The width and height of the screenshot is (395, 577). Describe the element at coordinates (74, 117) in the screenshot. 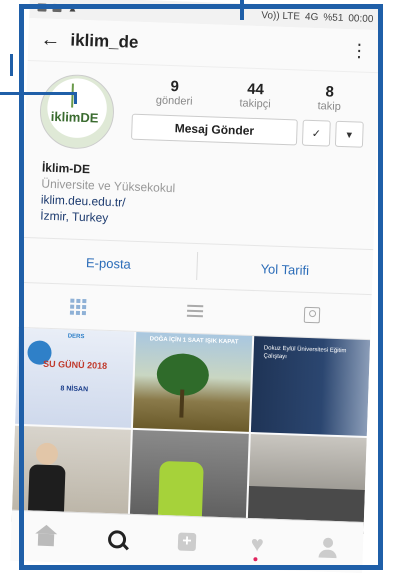

I see `avatar-logo-text: iklimDE` at that location.